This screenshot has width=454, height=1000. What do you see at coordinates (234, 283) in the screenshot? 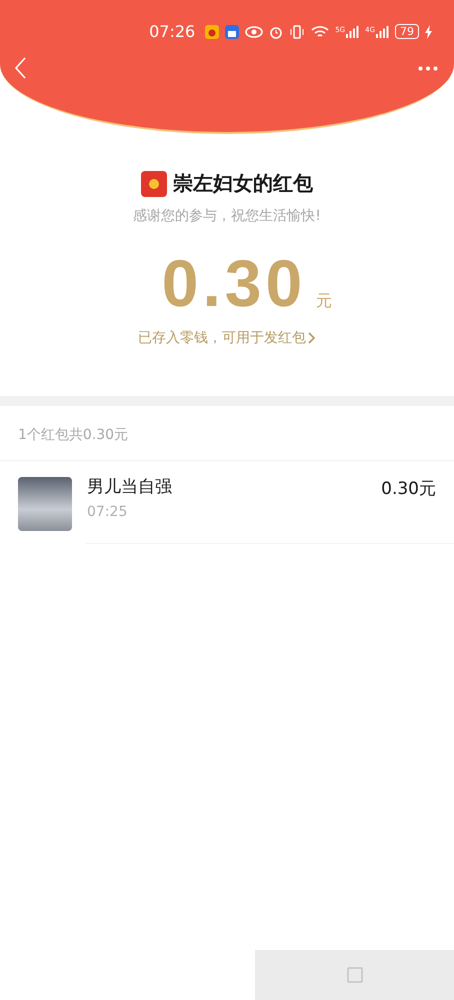
I see `amount-value: 0.30` at bounding box center [234, 283].